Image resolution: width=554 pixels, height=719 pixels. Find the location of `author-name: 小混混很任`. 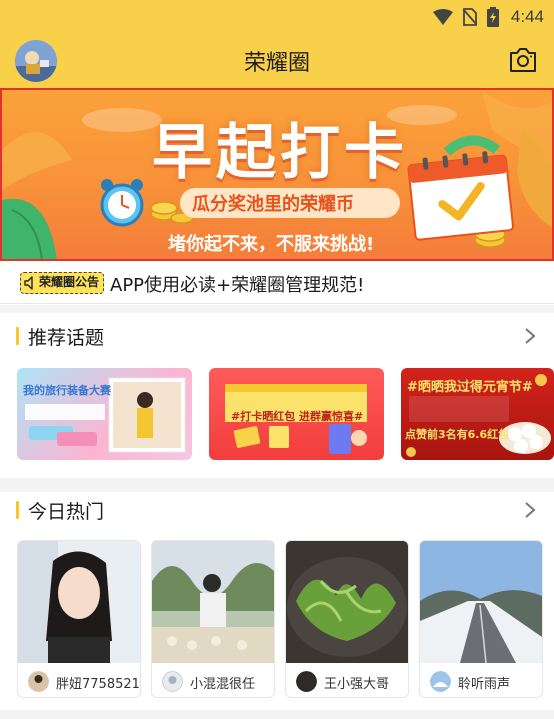

author-name: 小混混很任 is located at coordinates (223, 684).